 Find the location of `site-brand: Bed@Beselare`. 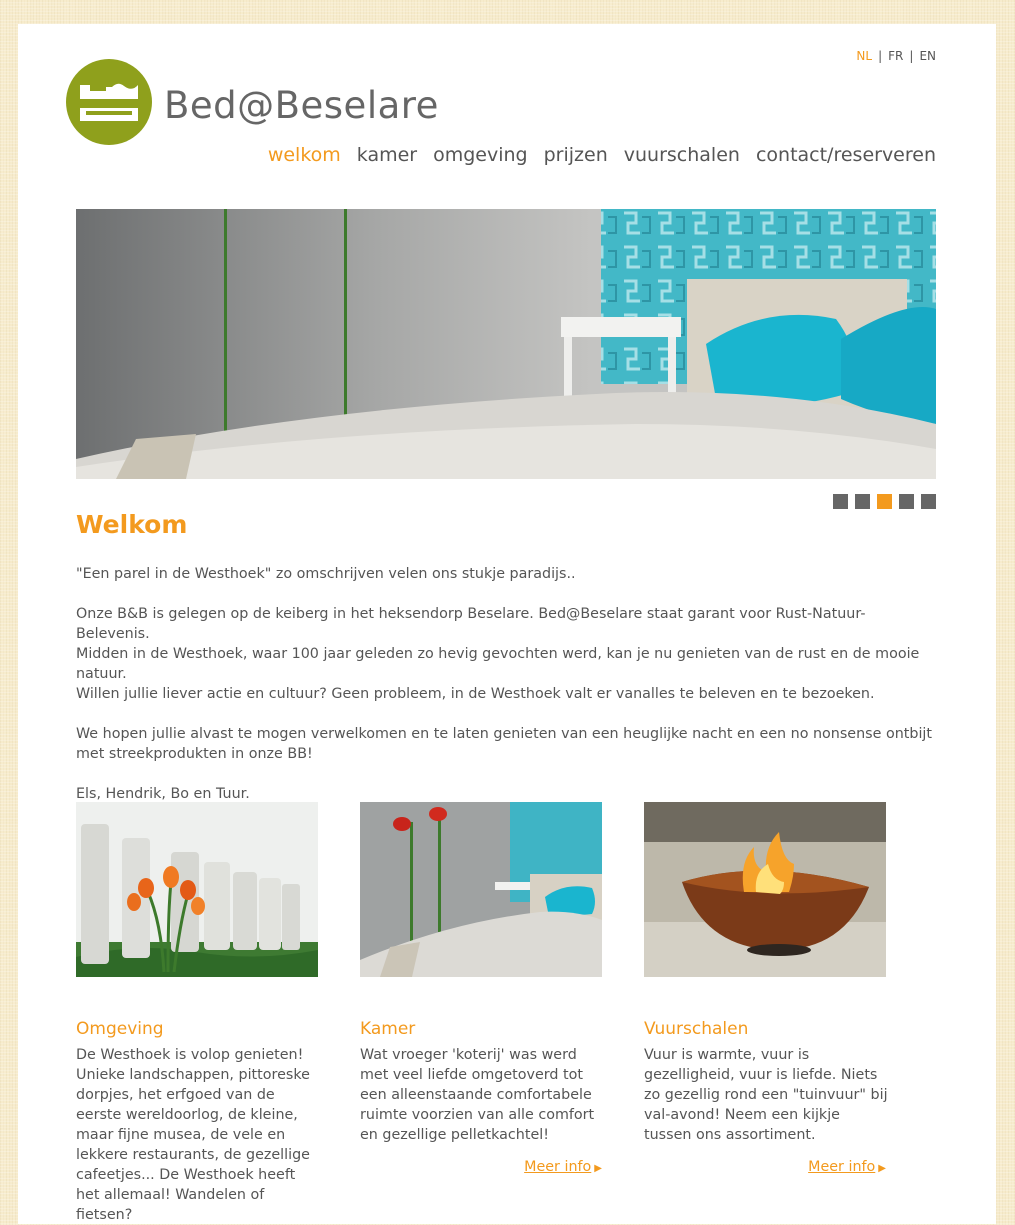

site-brand: Bed@Beselare is located at coordinates (301, 105).